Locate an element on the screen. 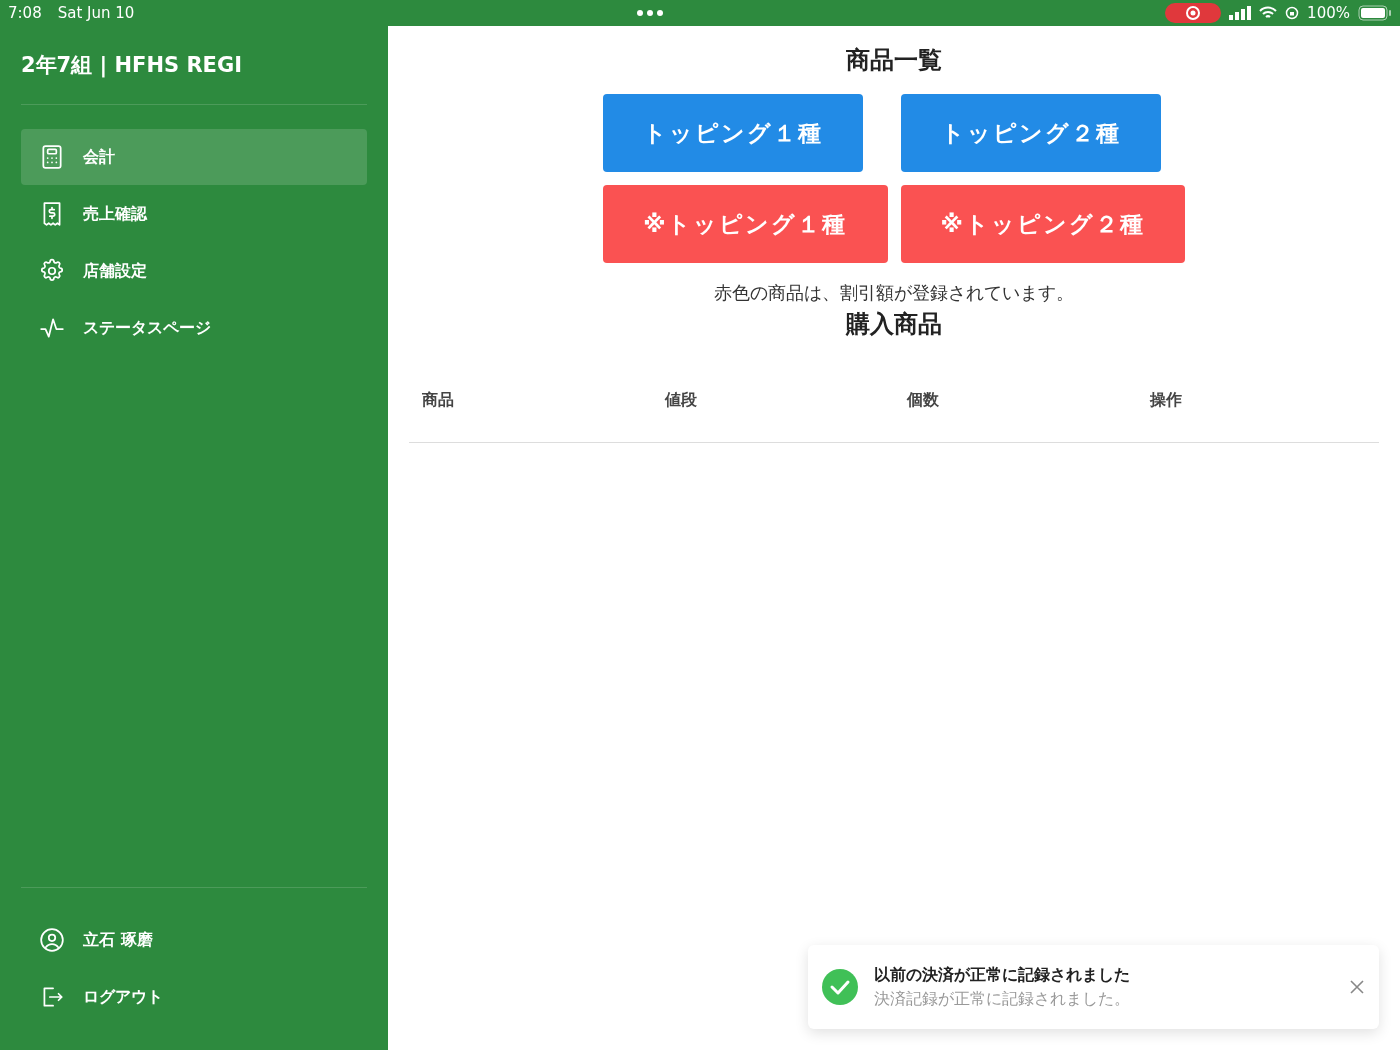  product-button: ※トッピング２種 is located at coordinates (1042, 224).